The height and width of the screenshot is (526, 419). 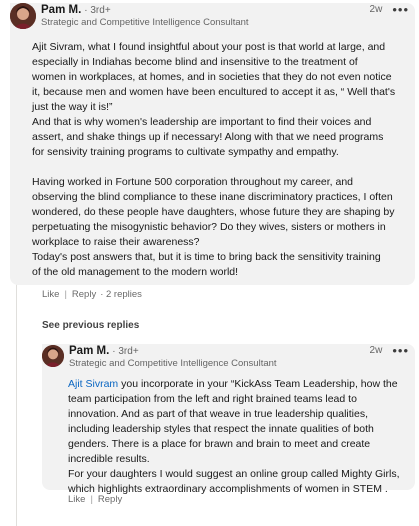 I want to click on reply-count: · 2 replies, so click(x=121, y=294).